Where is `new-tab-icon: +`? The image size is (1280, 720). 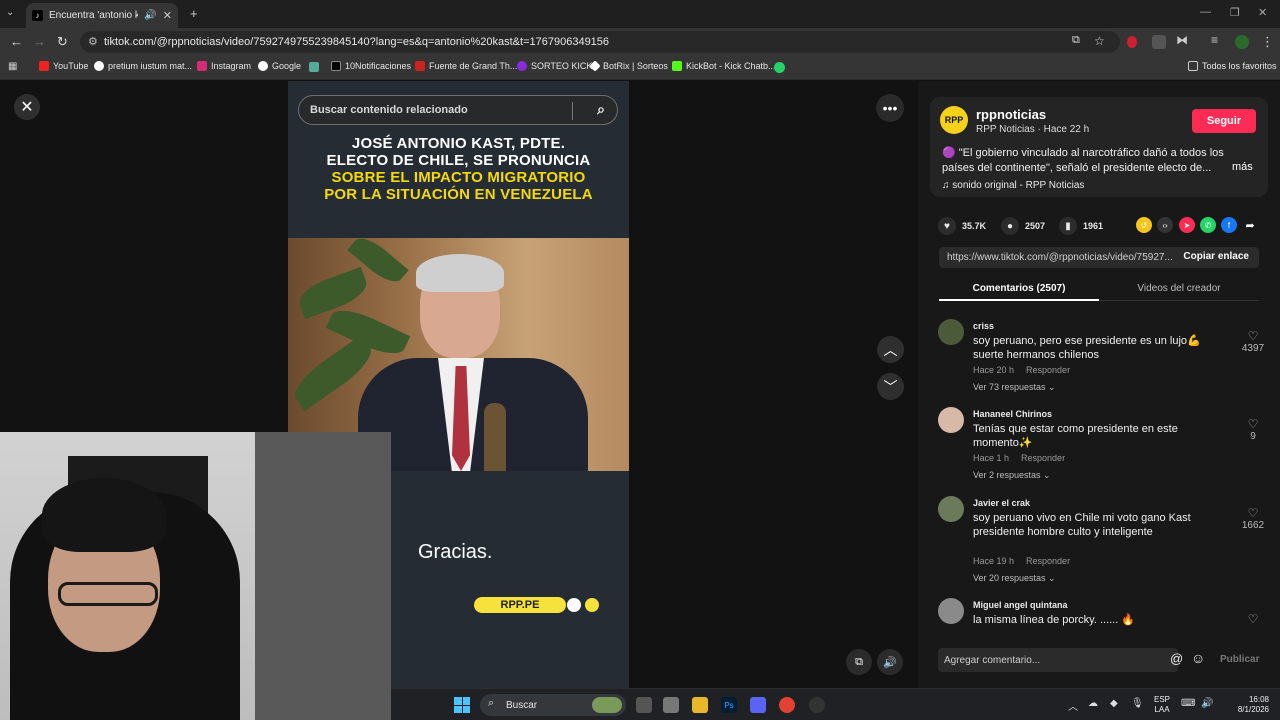 new-tab-icon: + is located at coordinates (194, 13).